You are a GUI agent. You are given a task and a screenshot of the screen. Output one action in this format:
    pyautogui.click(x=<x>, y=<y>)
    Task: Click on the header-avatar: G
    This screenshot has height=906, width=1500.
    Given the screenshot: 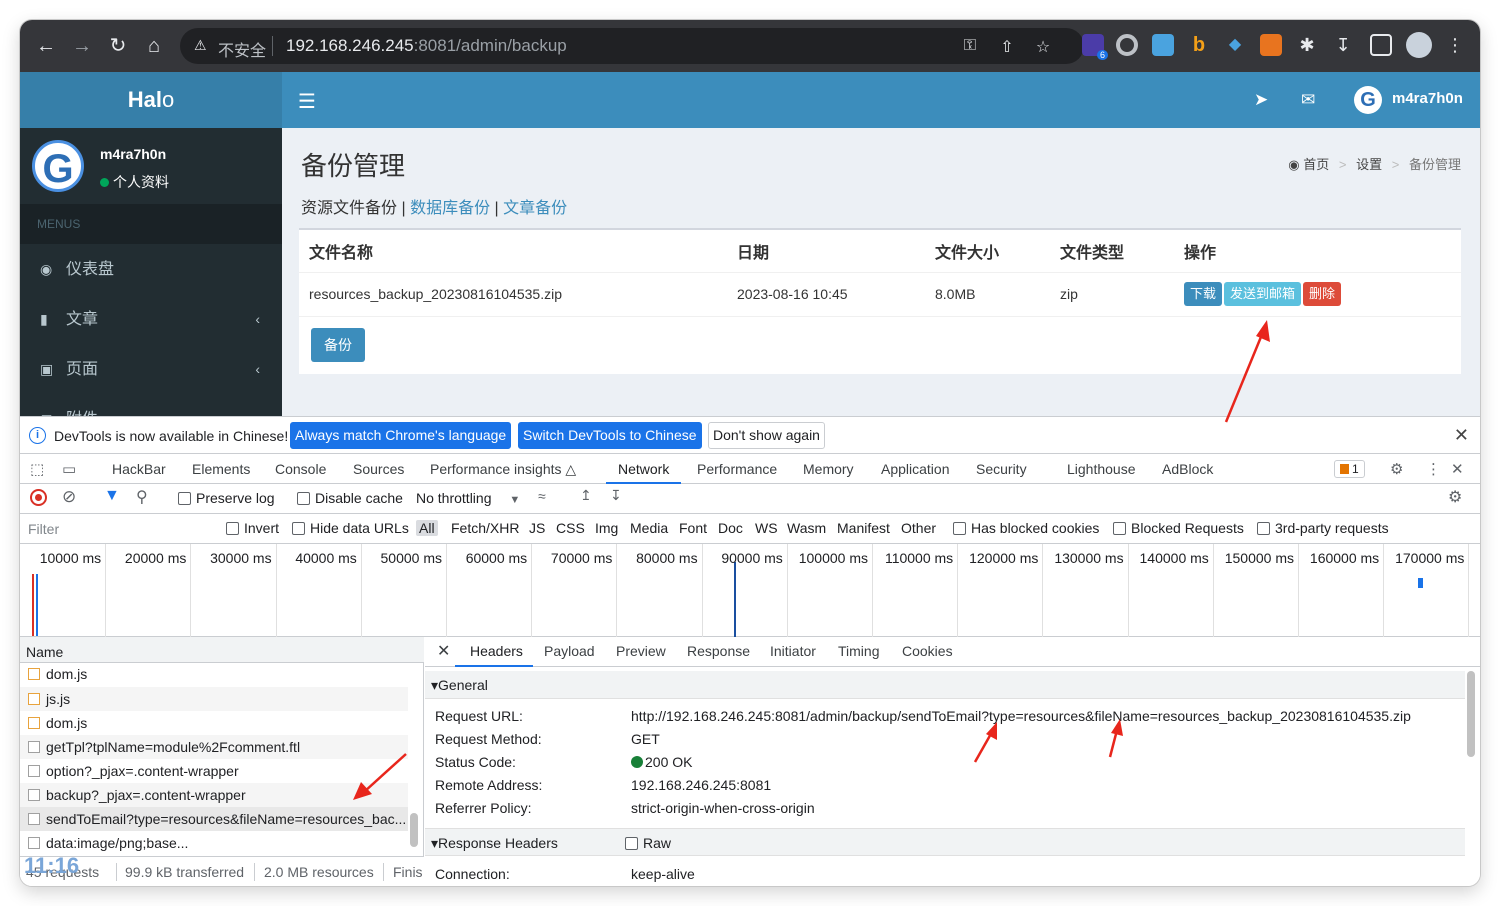 What is the action you would take?
    pyautogui.click(x=1368, y=100)
    